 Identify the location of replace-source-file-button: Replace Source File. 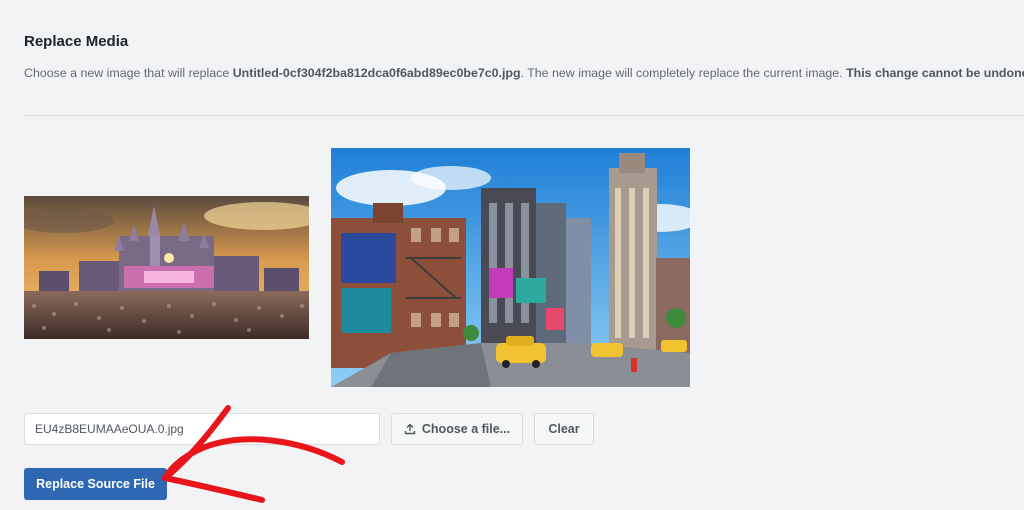
(95, 484).